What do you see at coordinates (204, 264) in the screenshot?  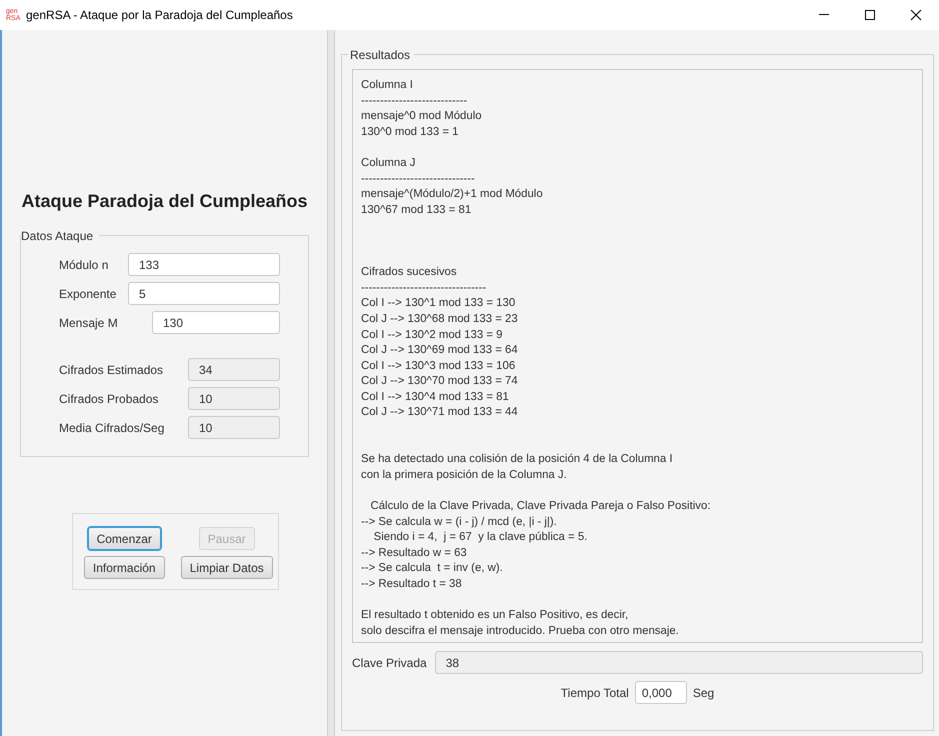 I see `input-field: 133` at bounding box center [204, 264].